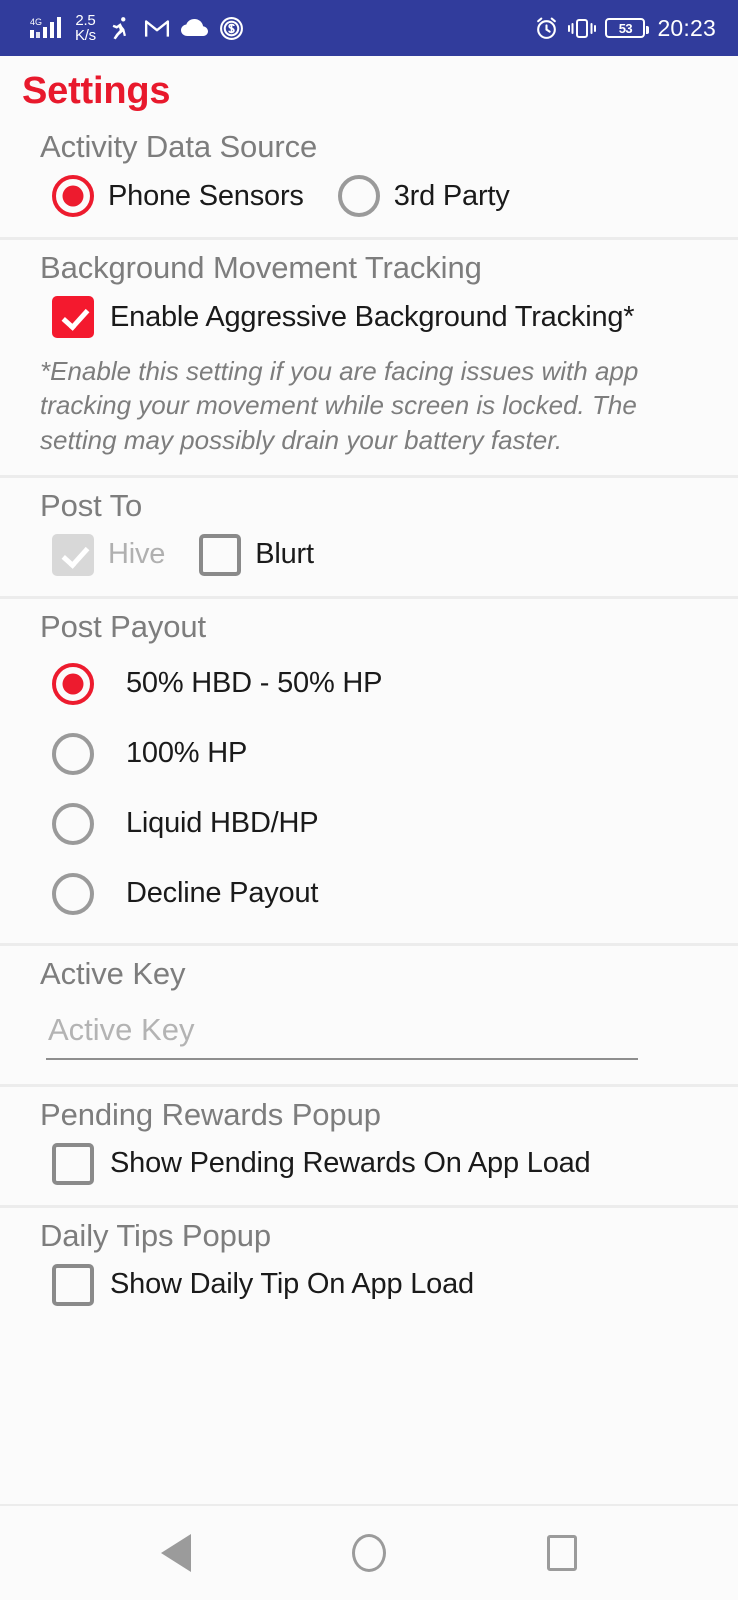 The width and height of the screenshot is (738, 1600). I want to click on checkbox-option-blurt: Blurt, so click(256, 554).